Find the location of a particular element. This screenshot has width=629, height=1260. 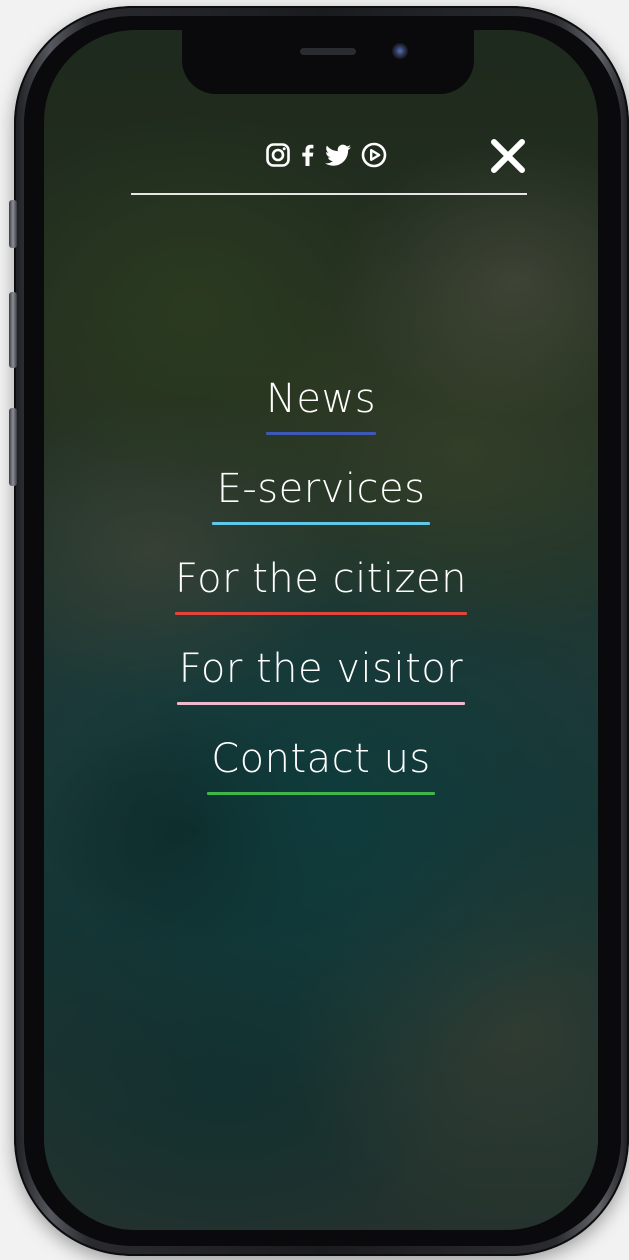

header-divider is located at coordinates (329, 194).